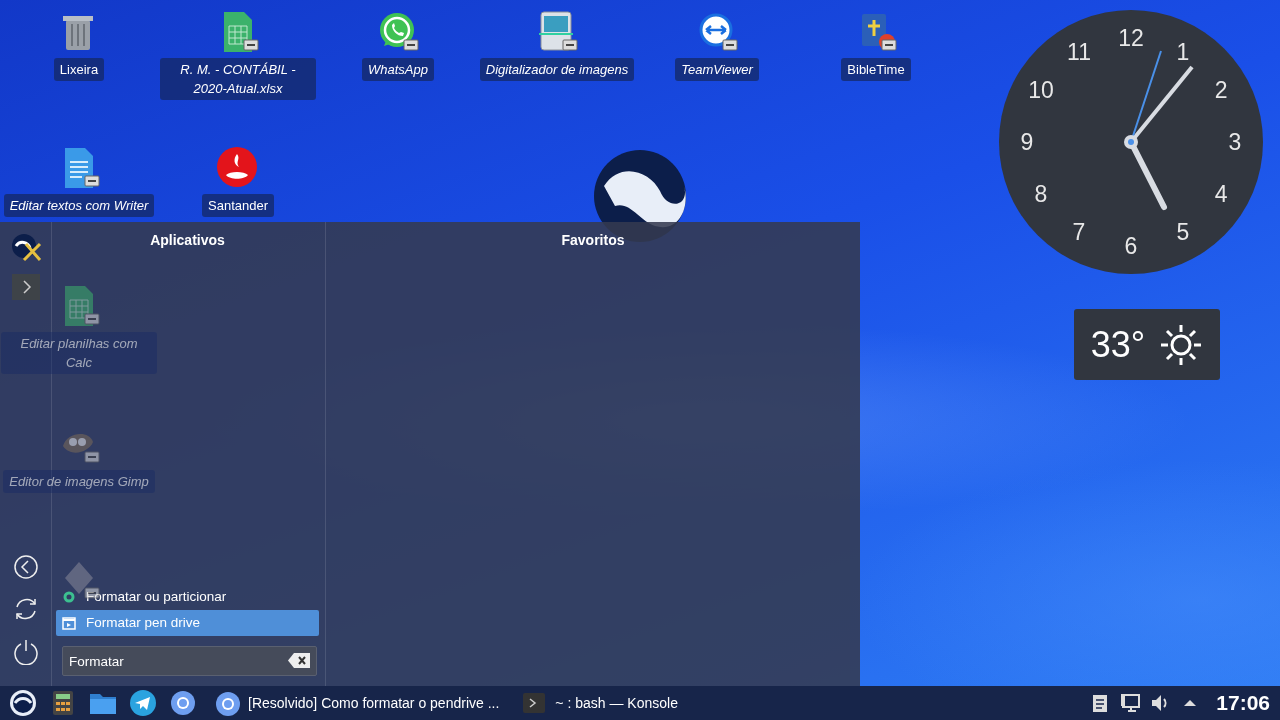 This screenshot has height=720, width=1280. What do you see at coordinates (25, 287) in the screenshot?
I see `expand-button` at bounding box center [25, 287].